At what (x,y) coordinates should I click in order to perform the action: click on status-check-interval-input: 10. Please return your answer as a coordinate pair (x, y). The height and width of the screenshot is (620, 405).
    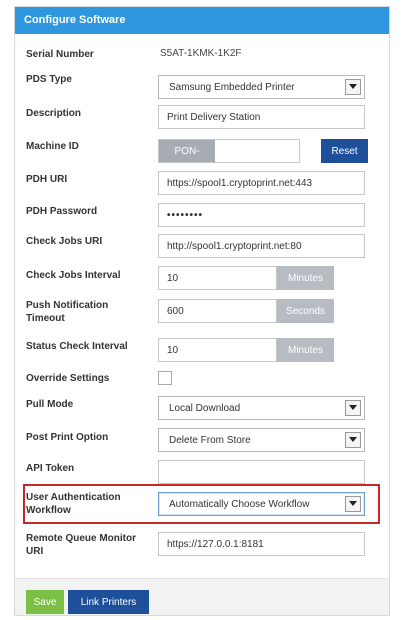
    Looking at the image, I should click on (217, 350).